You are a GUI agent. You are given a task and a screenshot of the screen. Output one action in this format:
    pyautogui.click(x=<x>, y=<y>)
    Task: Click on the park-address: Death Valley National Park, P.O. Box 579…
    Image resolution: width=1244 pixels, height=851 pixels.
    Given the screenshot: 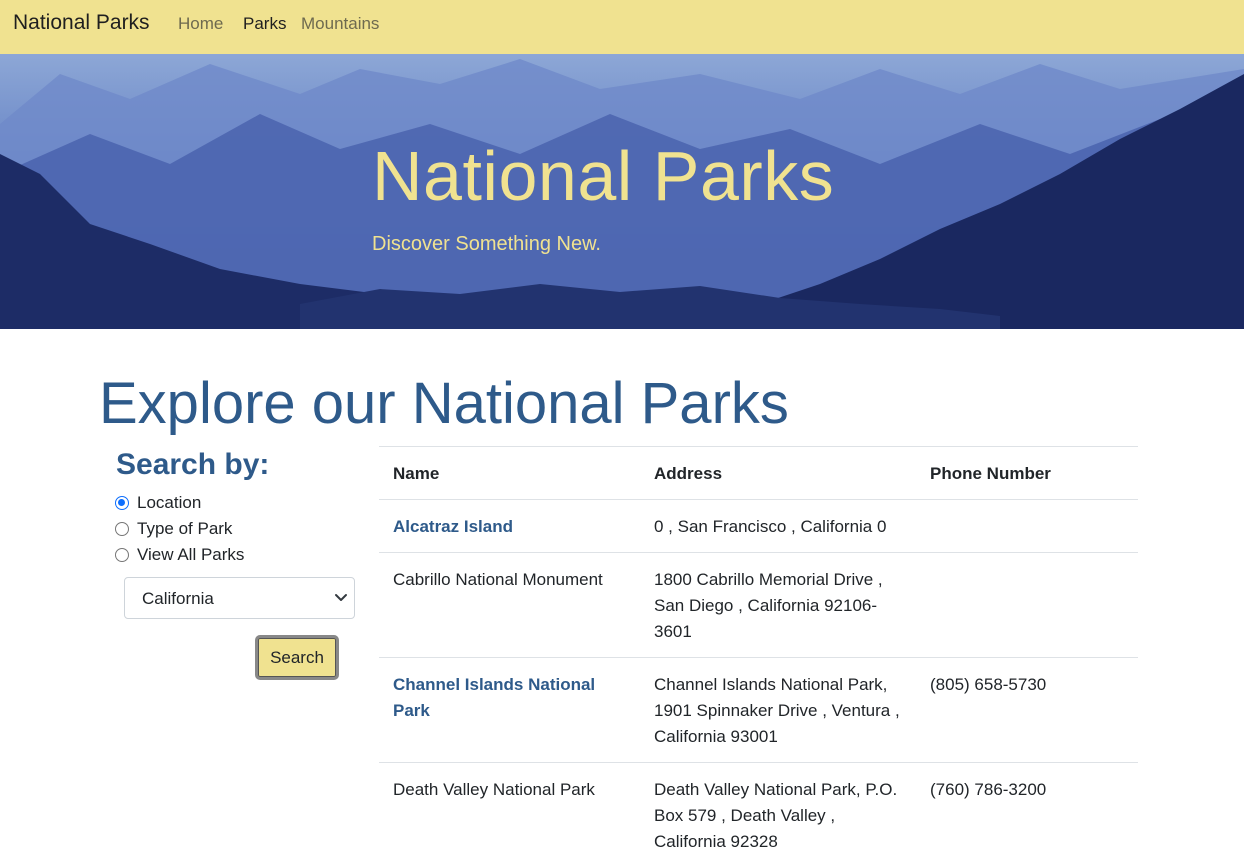 What is the action you would take?
    pyautogui.click(x=776, y=815)
    